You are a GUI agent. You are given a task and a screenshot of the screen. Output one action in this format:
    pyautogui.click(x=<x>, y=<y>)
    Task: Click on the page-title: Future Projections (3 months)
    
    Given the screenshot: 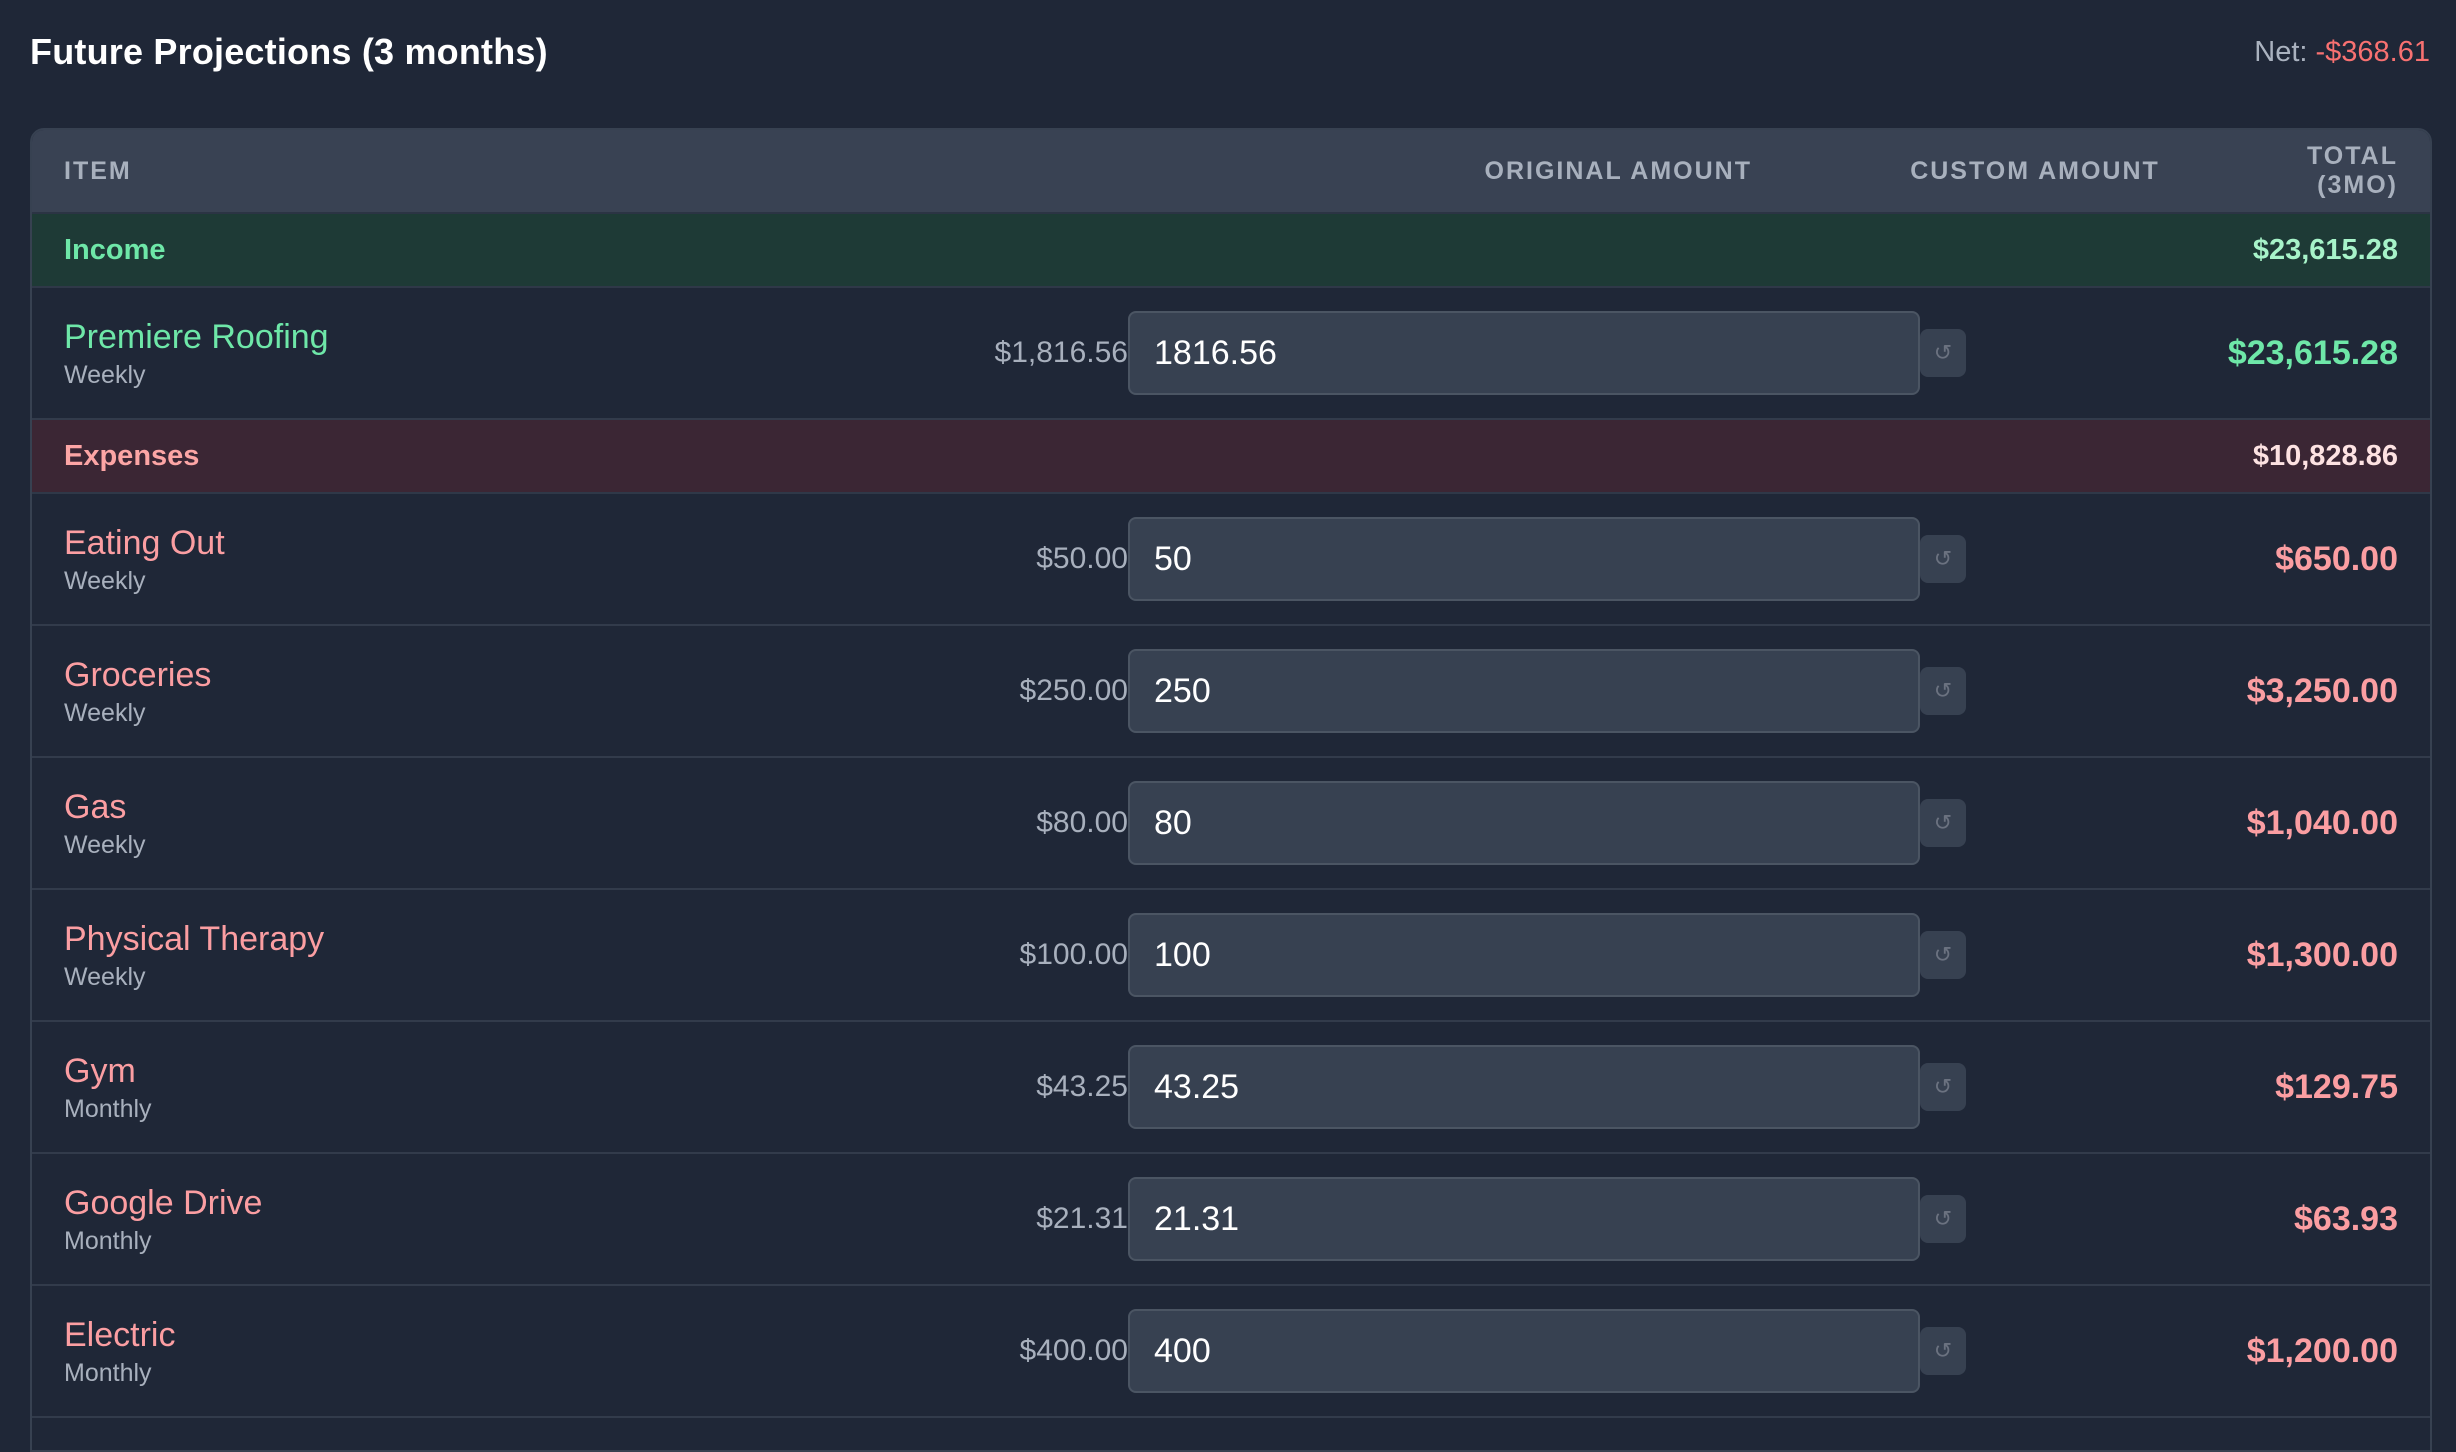 What is the action you would take?
    pyautogui.click(x=289, y=51)
    